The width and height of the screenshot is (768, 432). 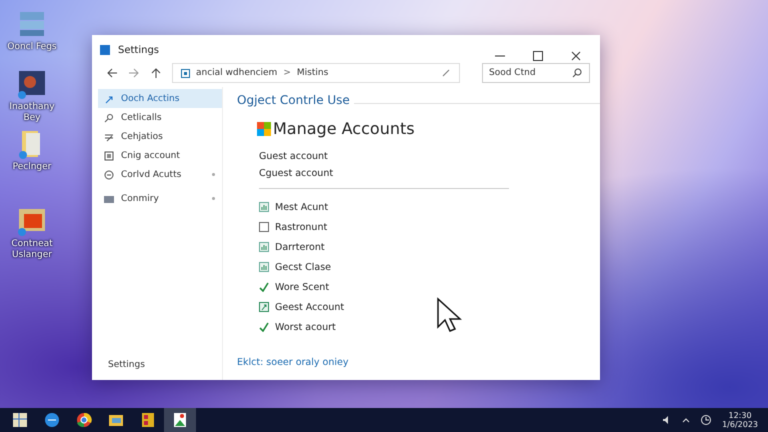 I want to click on link: Eklct: soeer oraly oniey, so click(x=292, y=362).